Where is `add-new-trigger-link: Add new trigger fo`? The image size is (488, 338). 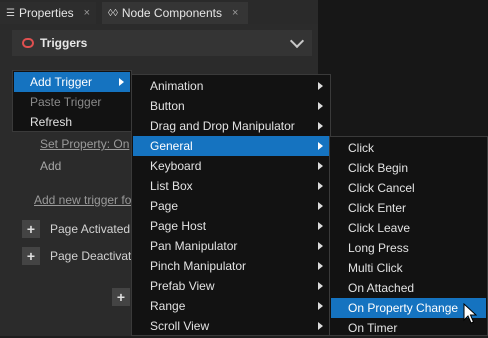
add-new-trigger-link: Add new trigger fo is located at coordinates (82, 200).